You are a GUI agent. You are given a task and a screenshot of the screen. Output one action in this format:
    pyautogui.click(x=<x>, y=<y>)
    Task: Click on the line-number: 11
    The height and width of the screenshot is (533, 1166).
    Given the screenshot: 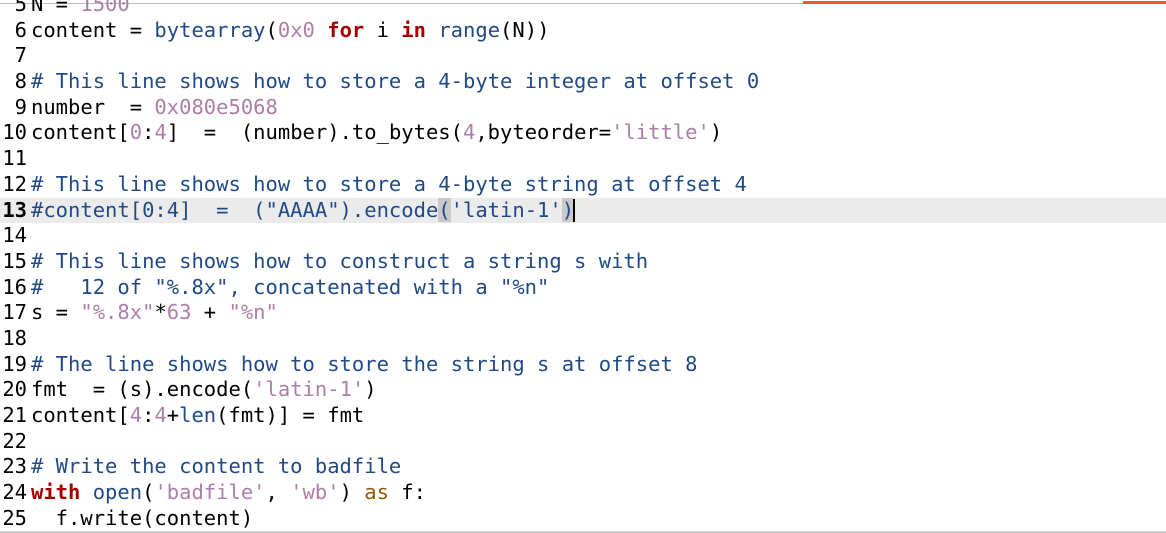 What is the action you would take?
    pyautogui.click(x=14, y=158)
    